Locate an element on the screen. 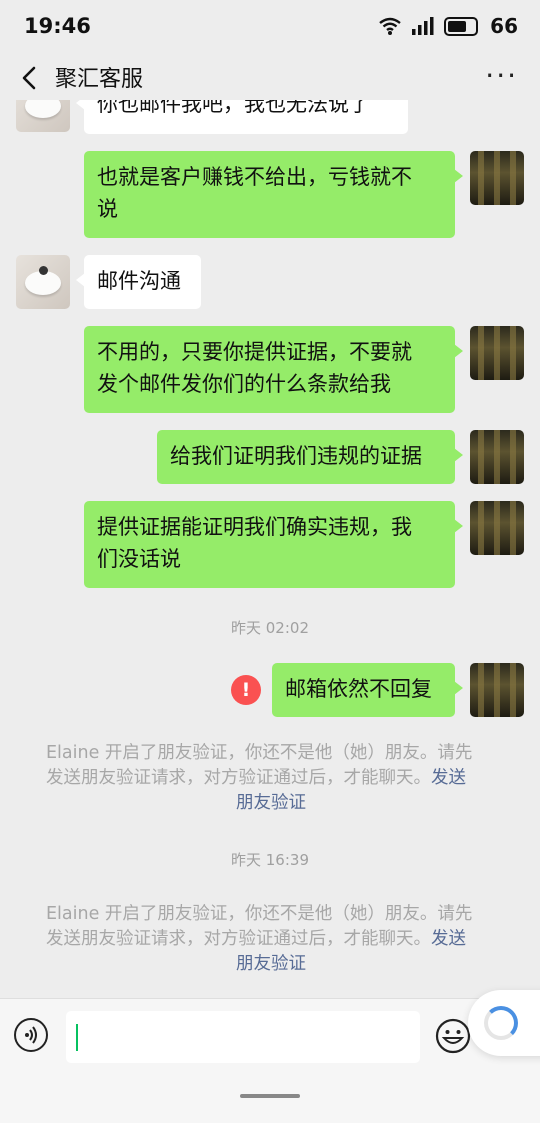  message-input is located at coordinates (243, 1037).